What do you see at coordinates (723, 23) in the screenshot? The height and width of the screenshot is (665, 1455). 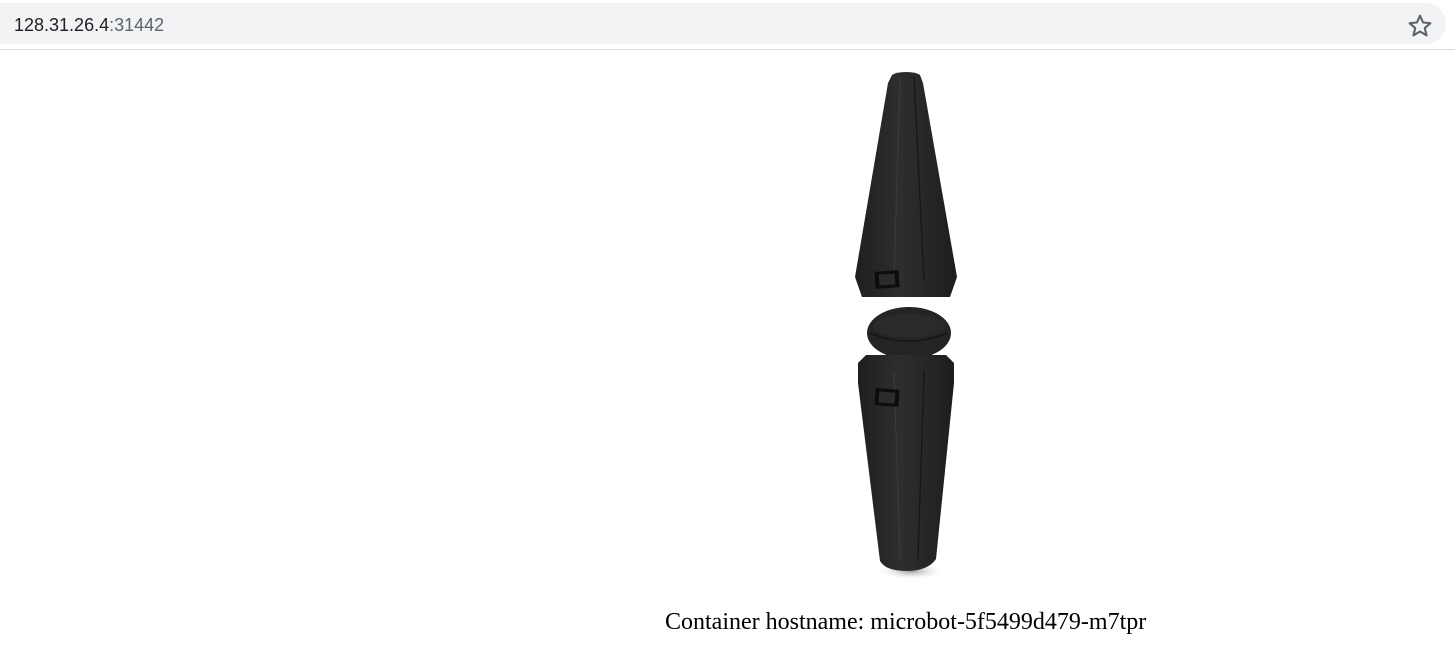 I see `address-bar: 128.31.26.4:31442` at bounding box center [723, 23].